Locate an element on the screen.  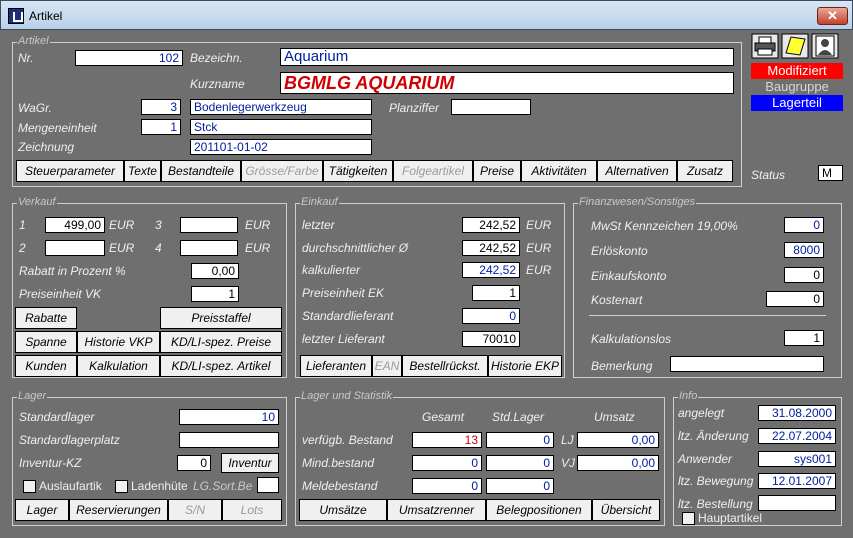
preiseinheit-ek-field: 1 is located at coordinates (496, 293).